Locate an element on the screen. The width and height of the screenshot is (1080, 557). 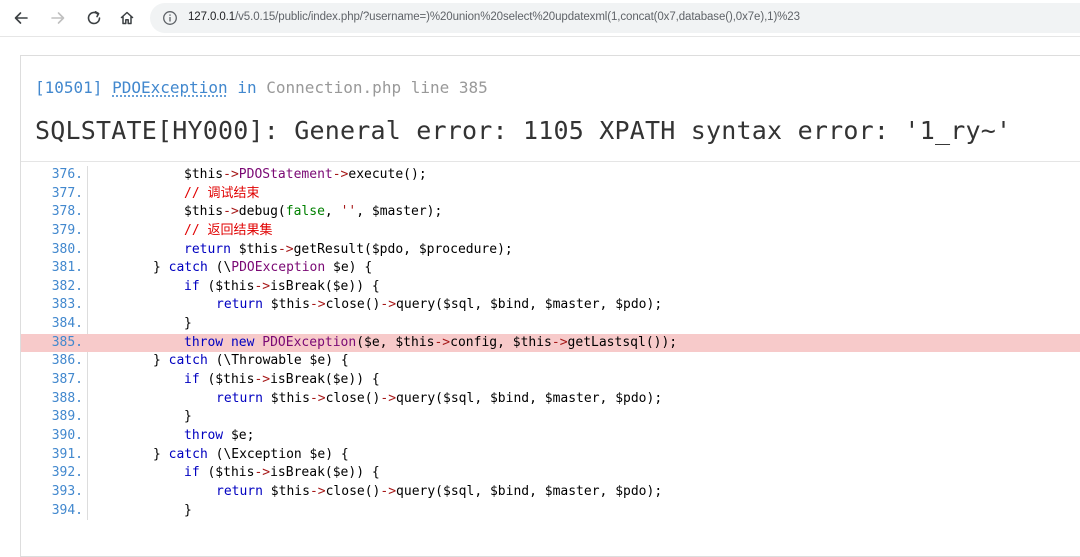
line-number: 389. is located at coordinates (52, 417).